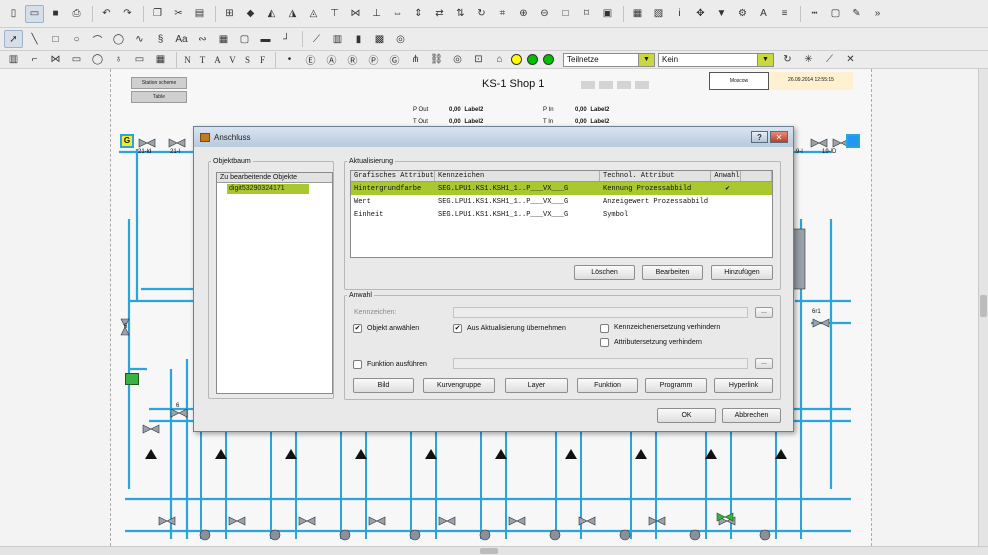 This screenshot has height=555, width=988. What do you see at coordinates (726, 176) in the screenshot?
I see `column-header-anwahl: Anwahl` at bounding box center [726, 176].